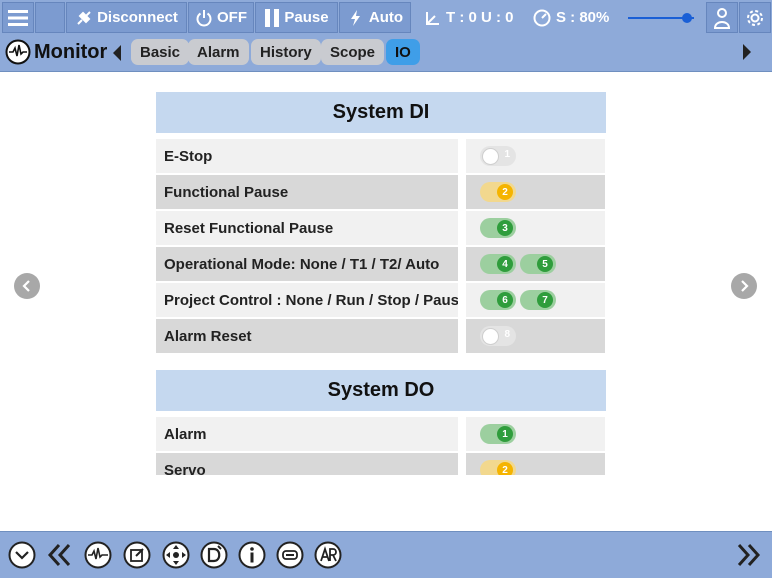  What do you see at coordinates (290, 555) in the screenshot?
I see `transfer-icon` at bounding box center [290, 555].